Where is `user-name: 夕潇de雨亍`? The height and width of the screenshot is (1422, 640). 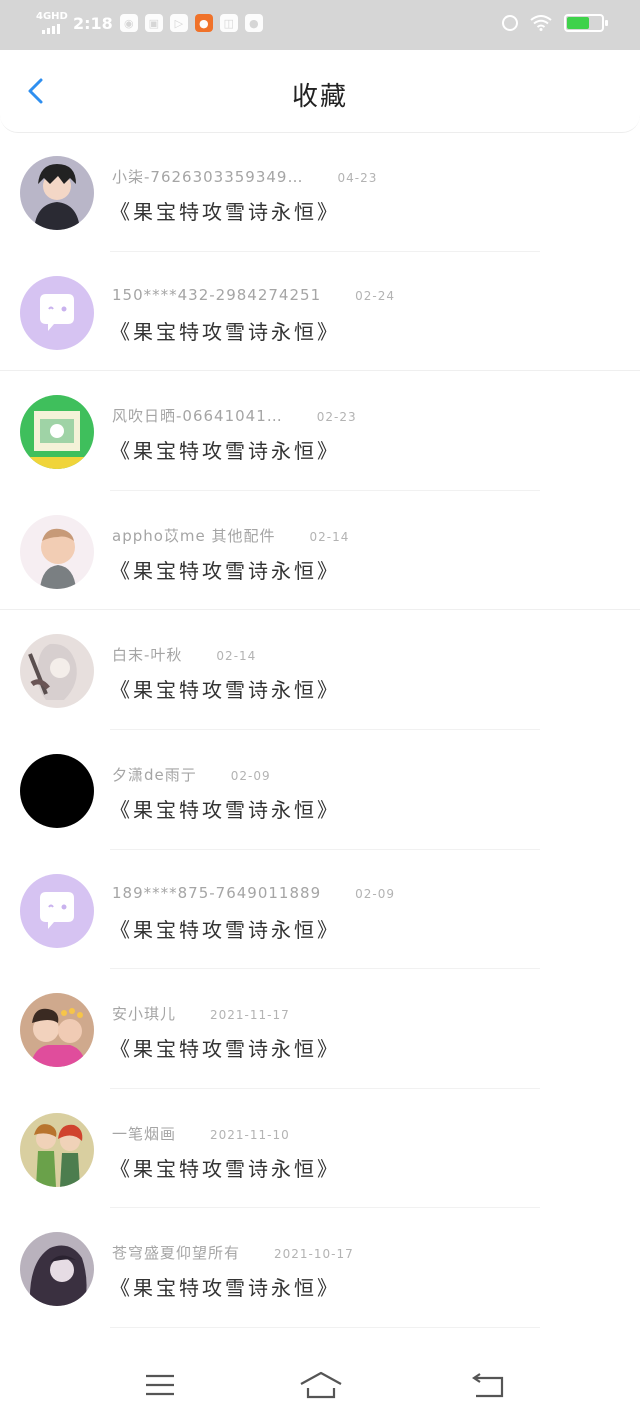 user-name: 夕潇de雨亍 is located at coordinates (154, 774).